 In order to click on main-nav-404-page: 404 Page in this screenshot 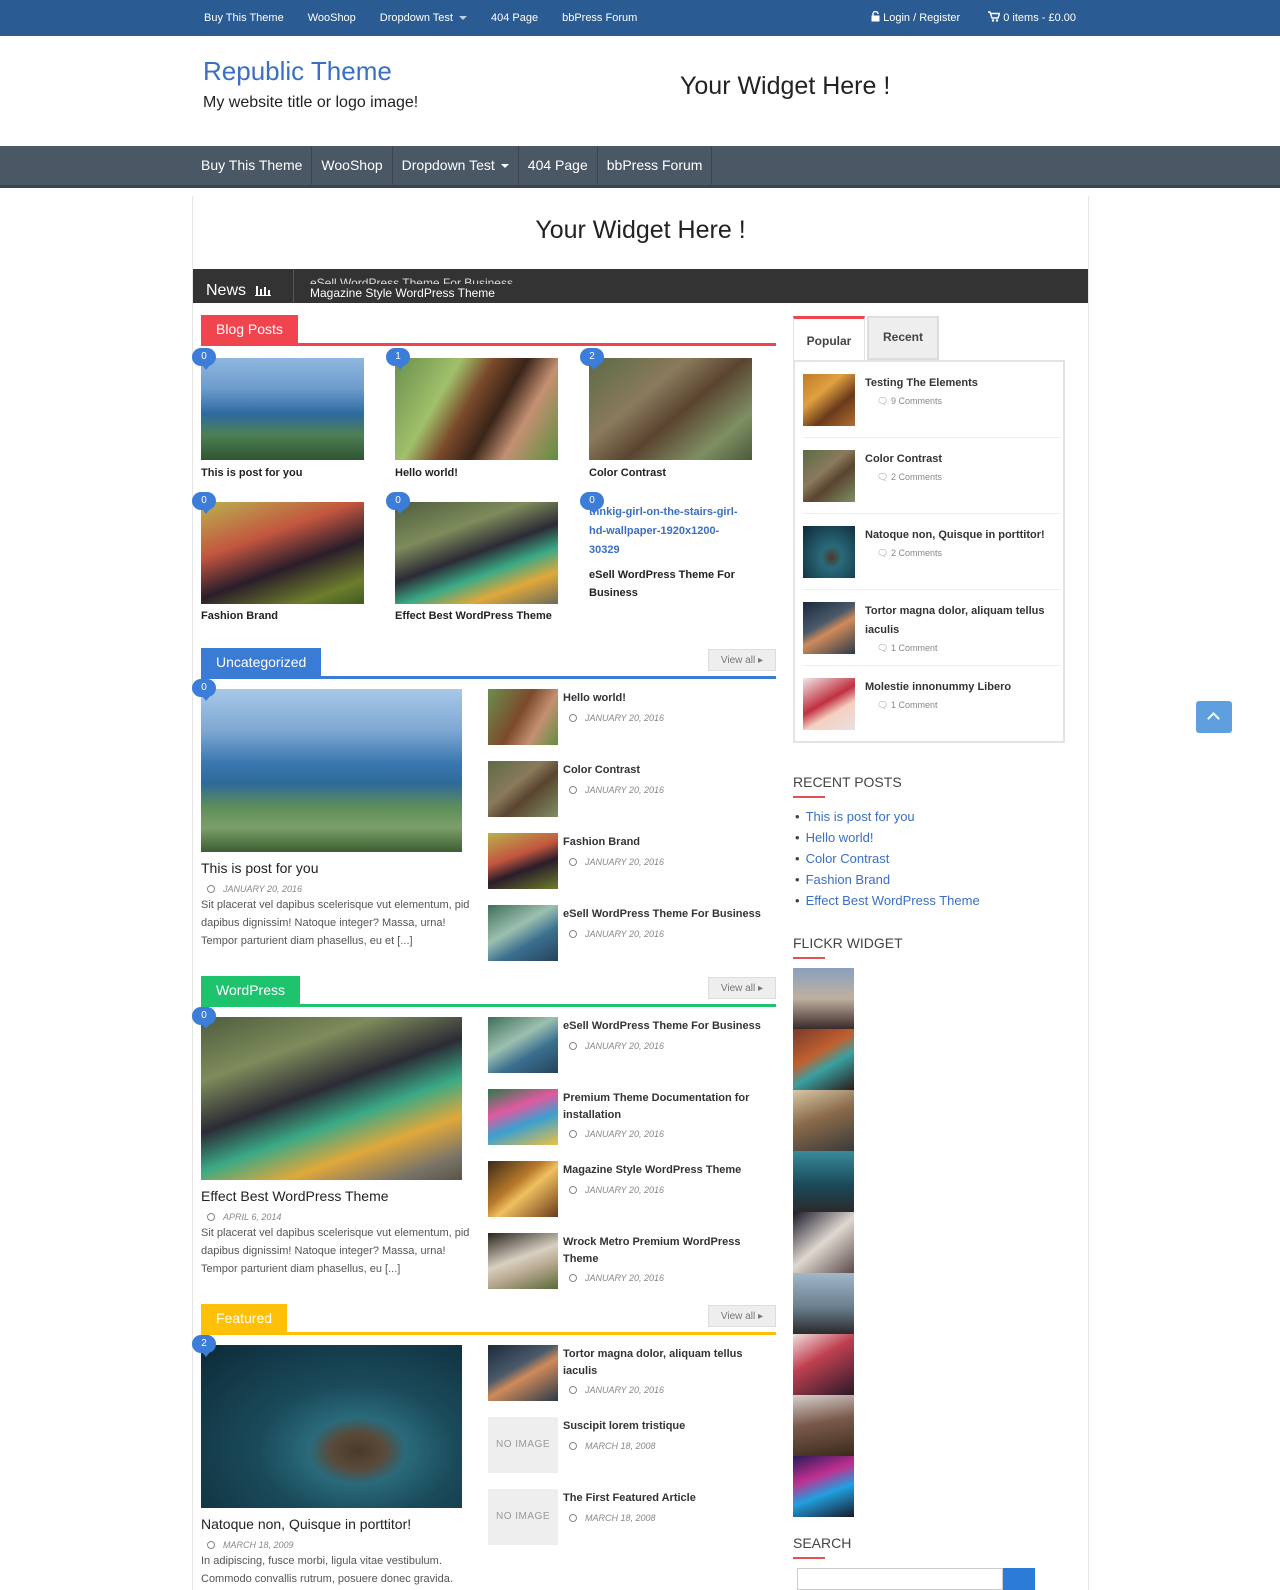, I will do `click(558, 165)`.